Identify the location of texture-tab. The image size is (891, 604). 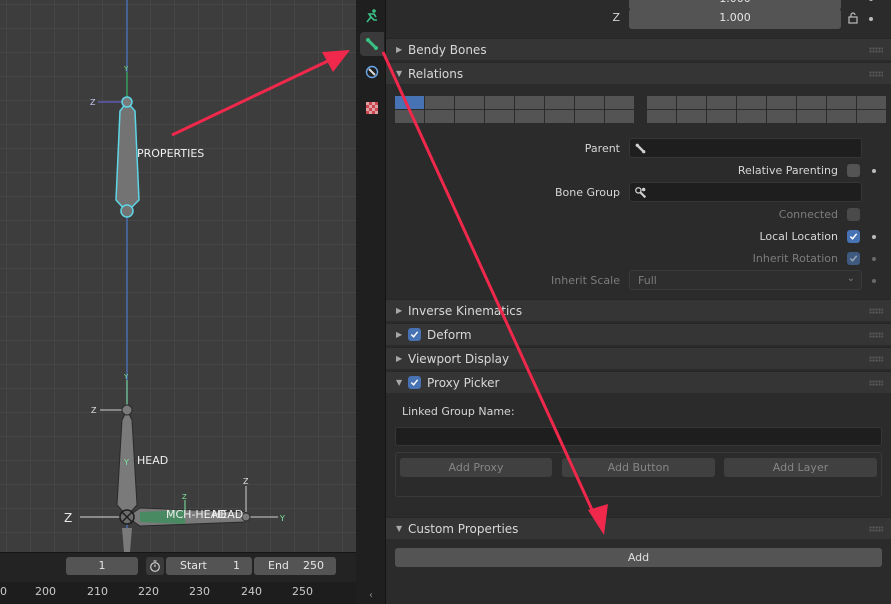
(372, 108).